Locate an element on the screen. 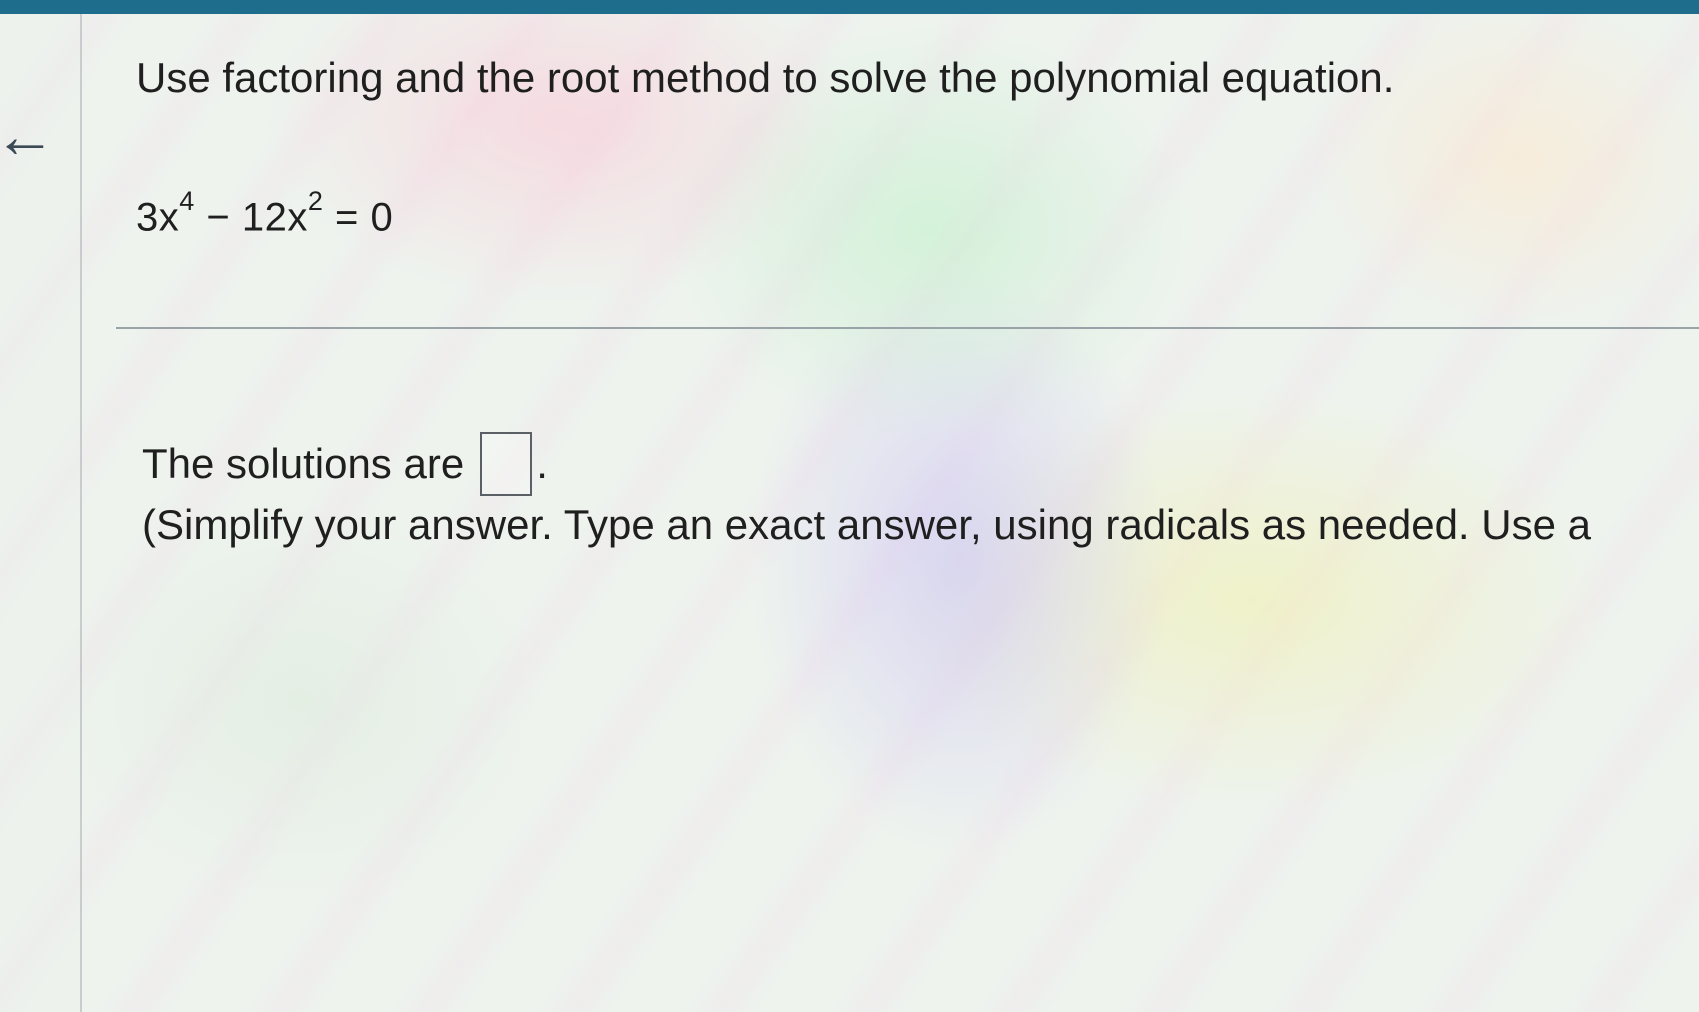 The width and height of the screenshot is (1699, 1012). answer-input-box is located at coordinates (506, 464).